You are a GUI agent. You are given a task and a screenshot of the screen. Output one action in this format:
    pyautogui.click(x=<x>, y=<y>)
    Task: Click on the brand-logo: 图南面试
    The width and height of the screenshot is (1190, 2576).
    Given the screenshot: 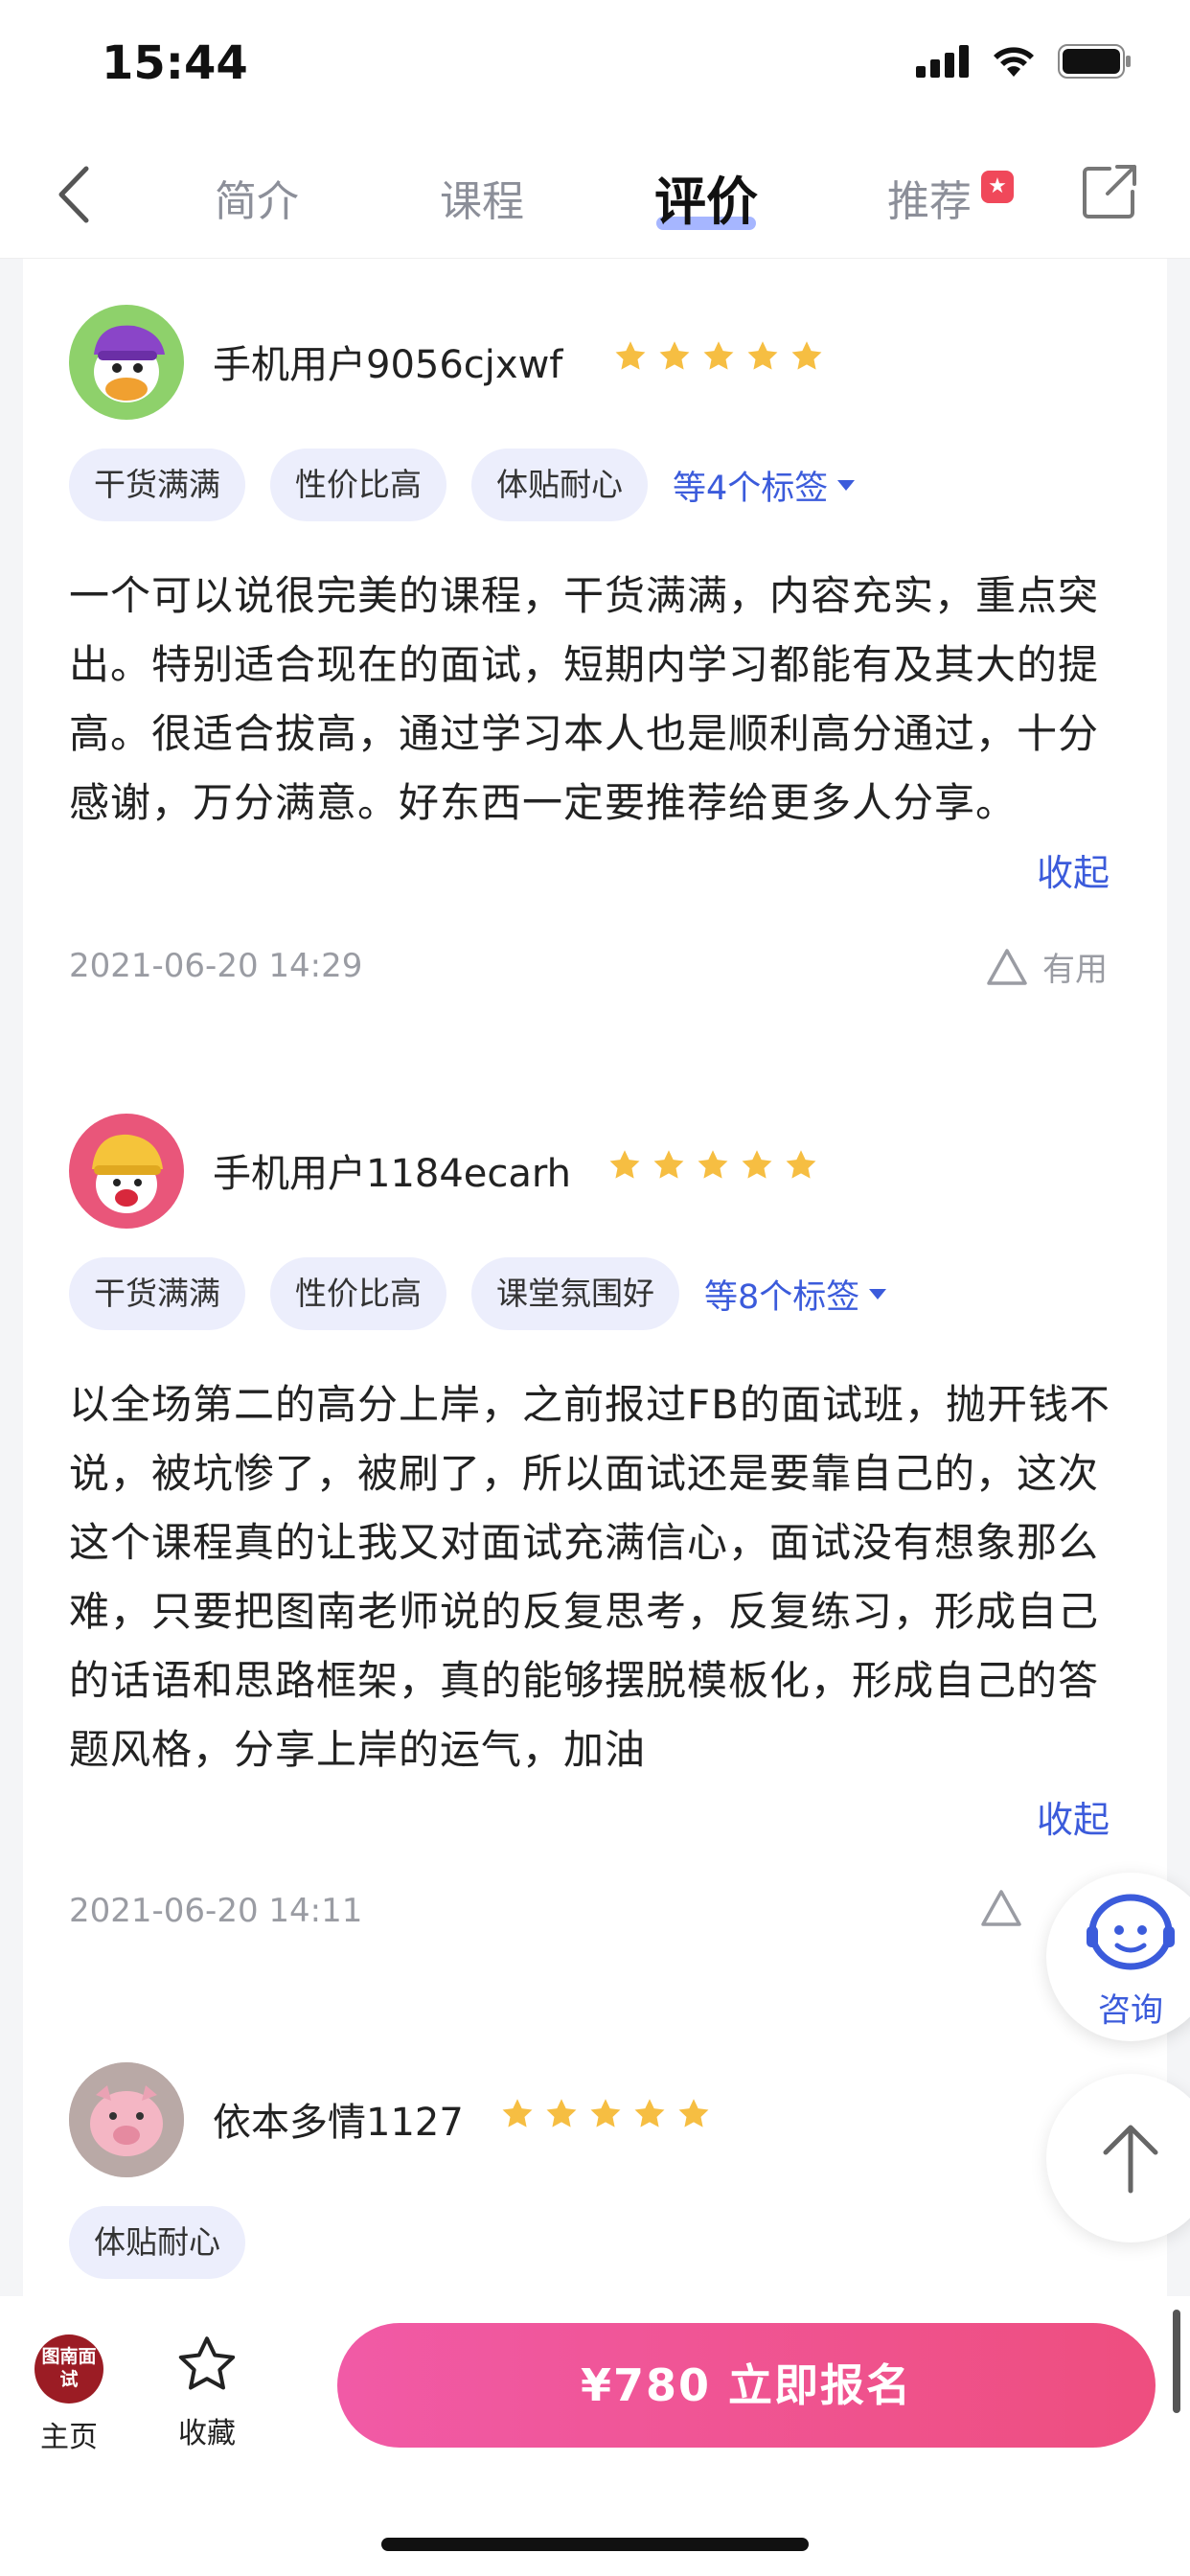 What is the action you would take?
    pyautogui.click(x=68, y=2369)
    